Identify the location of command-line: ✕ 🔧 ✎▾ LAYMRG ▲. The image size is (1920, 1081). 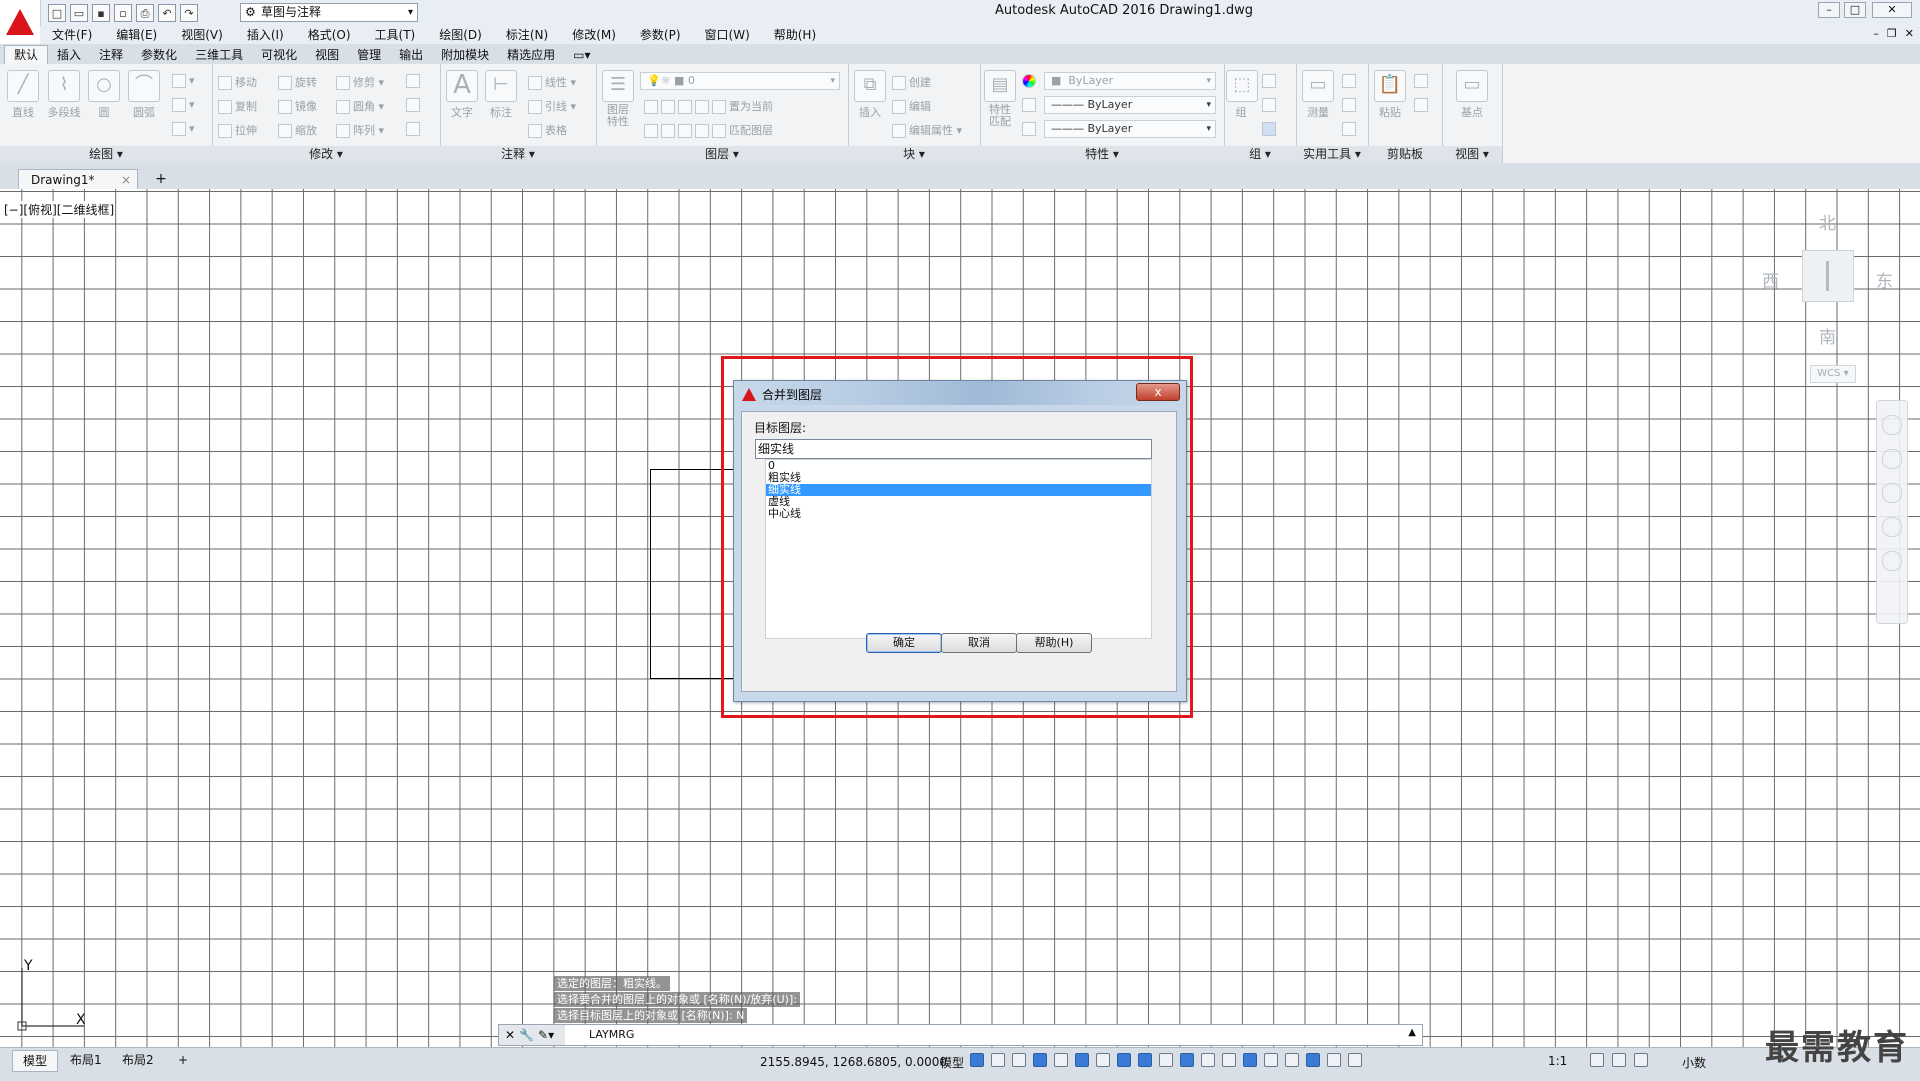
(960, 1035).